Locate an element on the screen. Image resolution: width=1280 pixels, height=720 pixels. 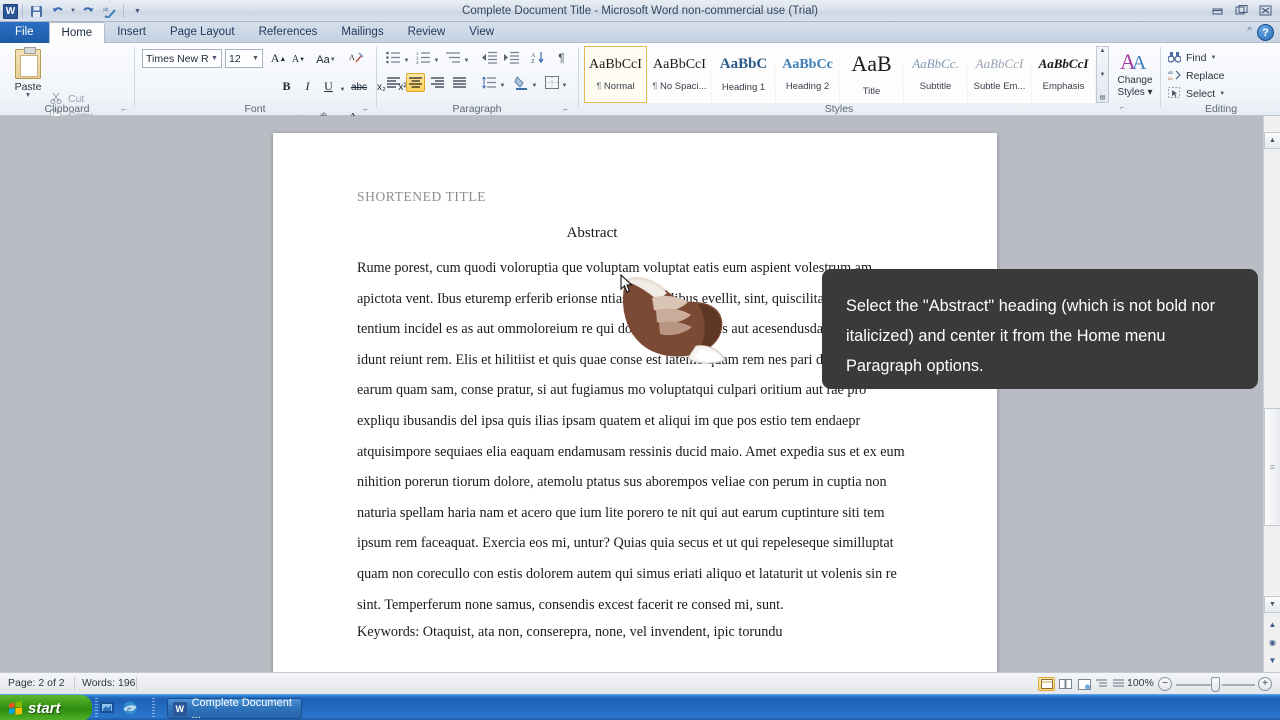
show-desktop-icon is located at coordinates (107, 708).